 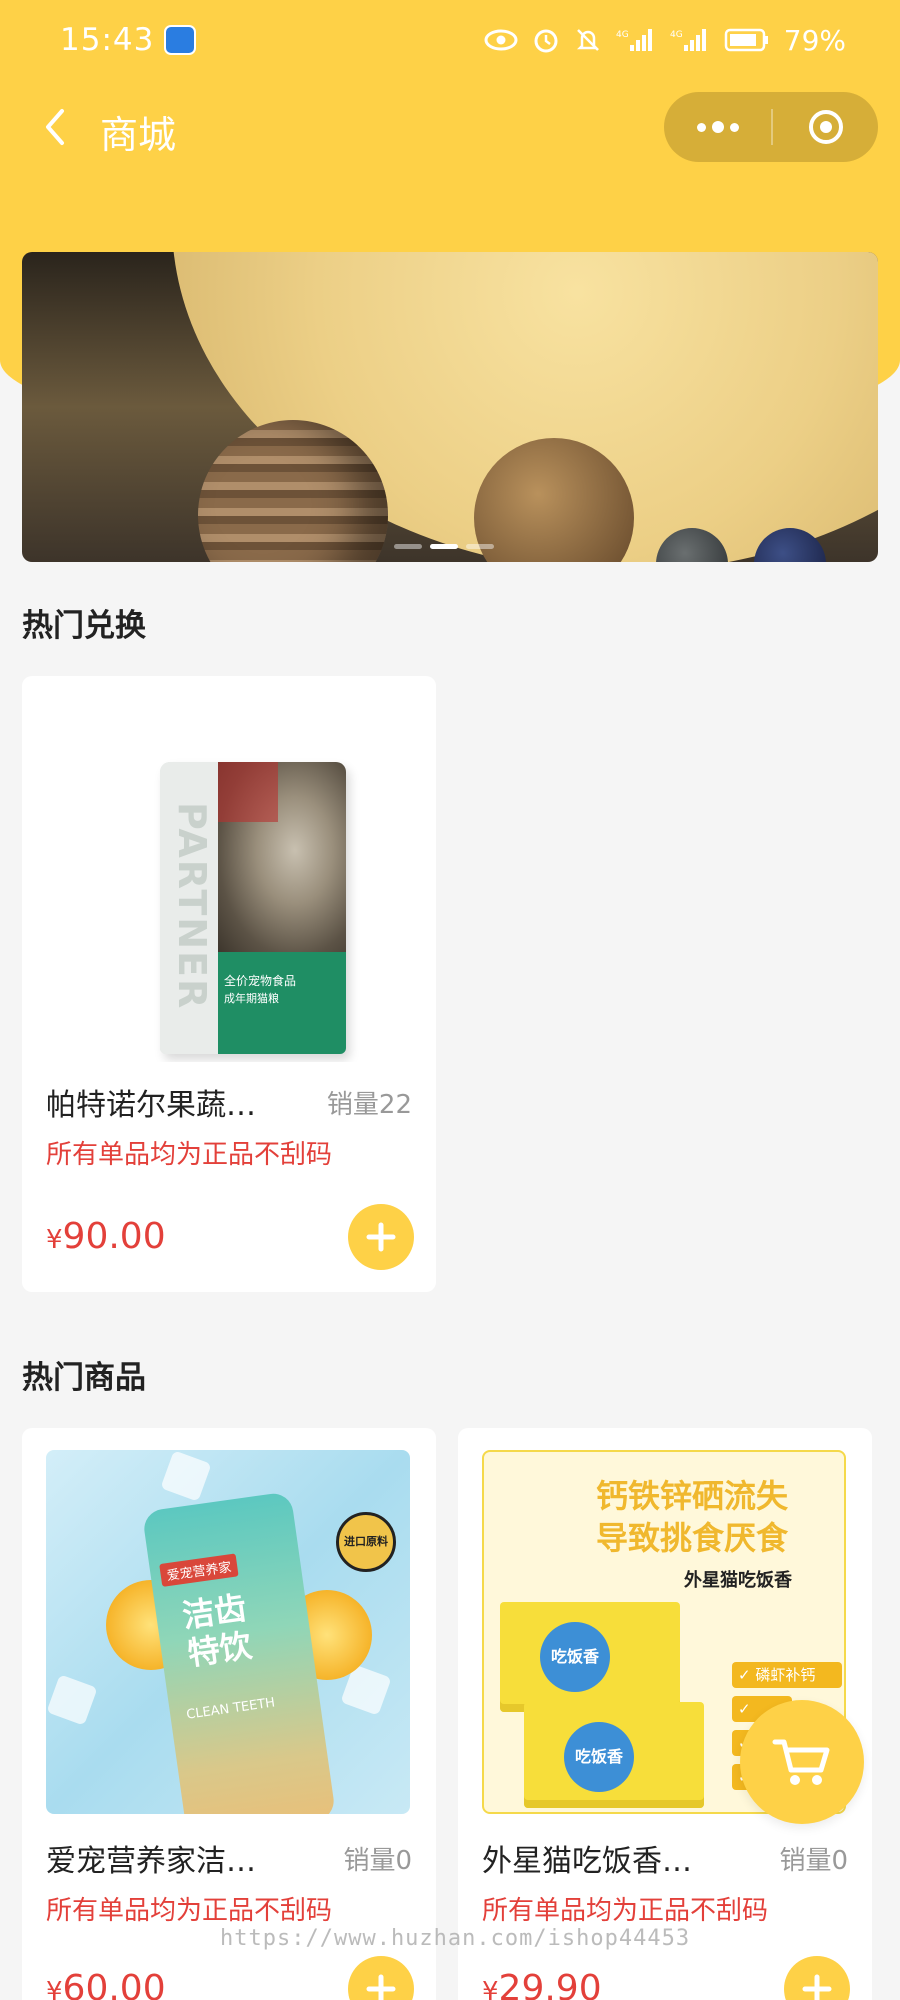 I want to click on bag-red-accent, so click(x=248, y=792).